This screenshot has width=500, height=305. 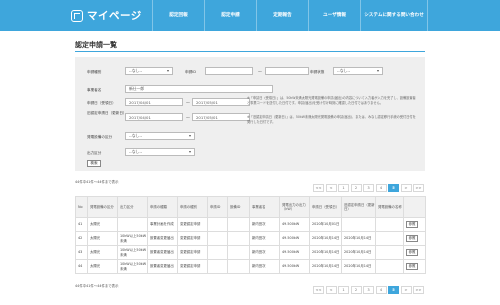 What do you see at coordinates (102, 207) in the screenshot?
I see `col-facility-category: 発電設備の区分` at bounding box center [102, 207].